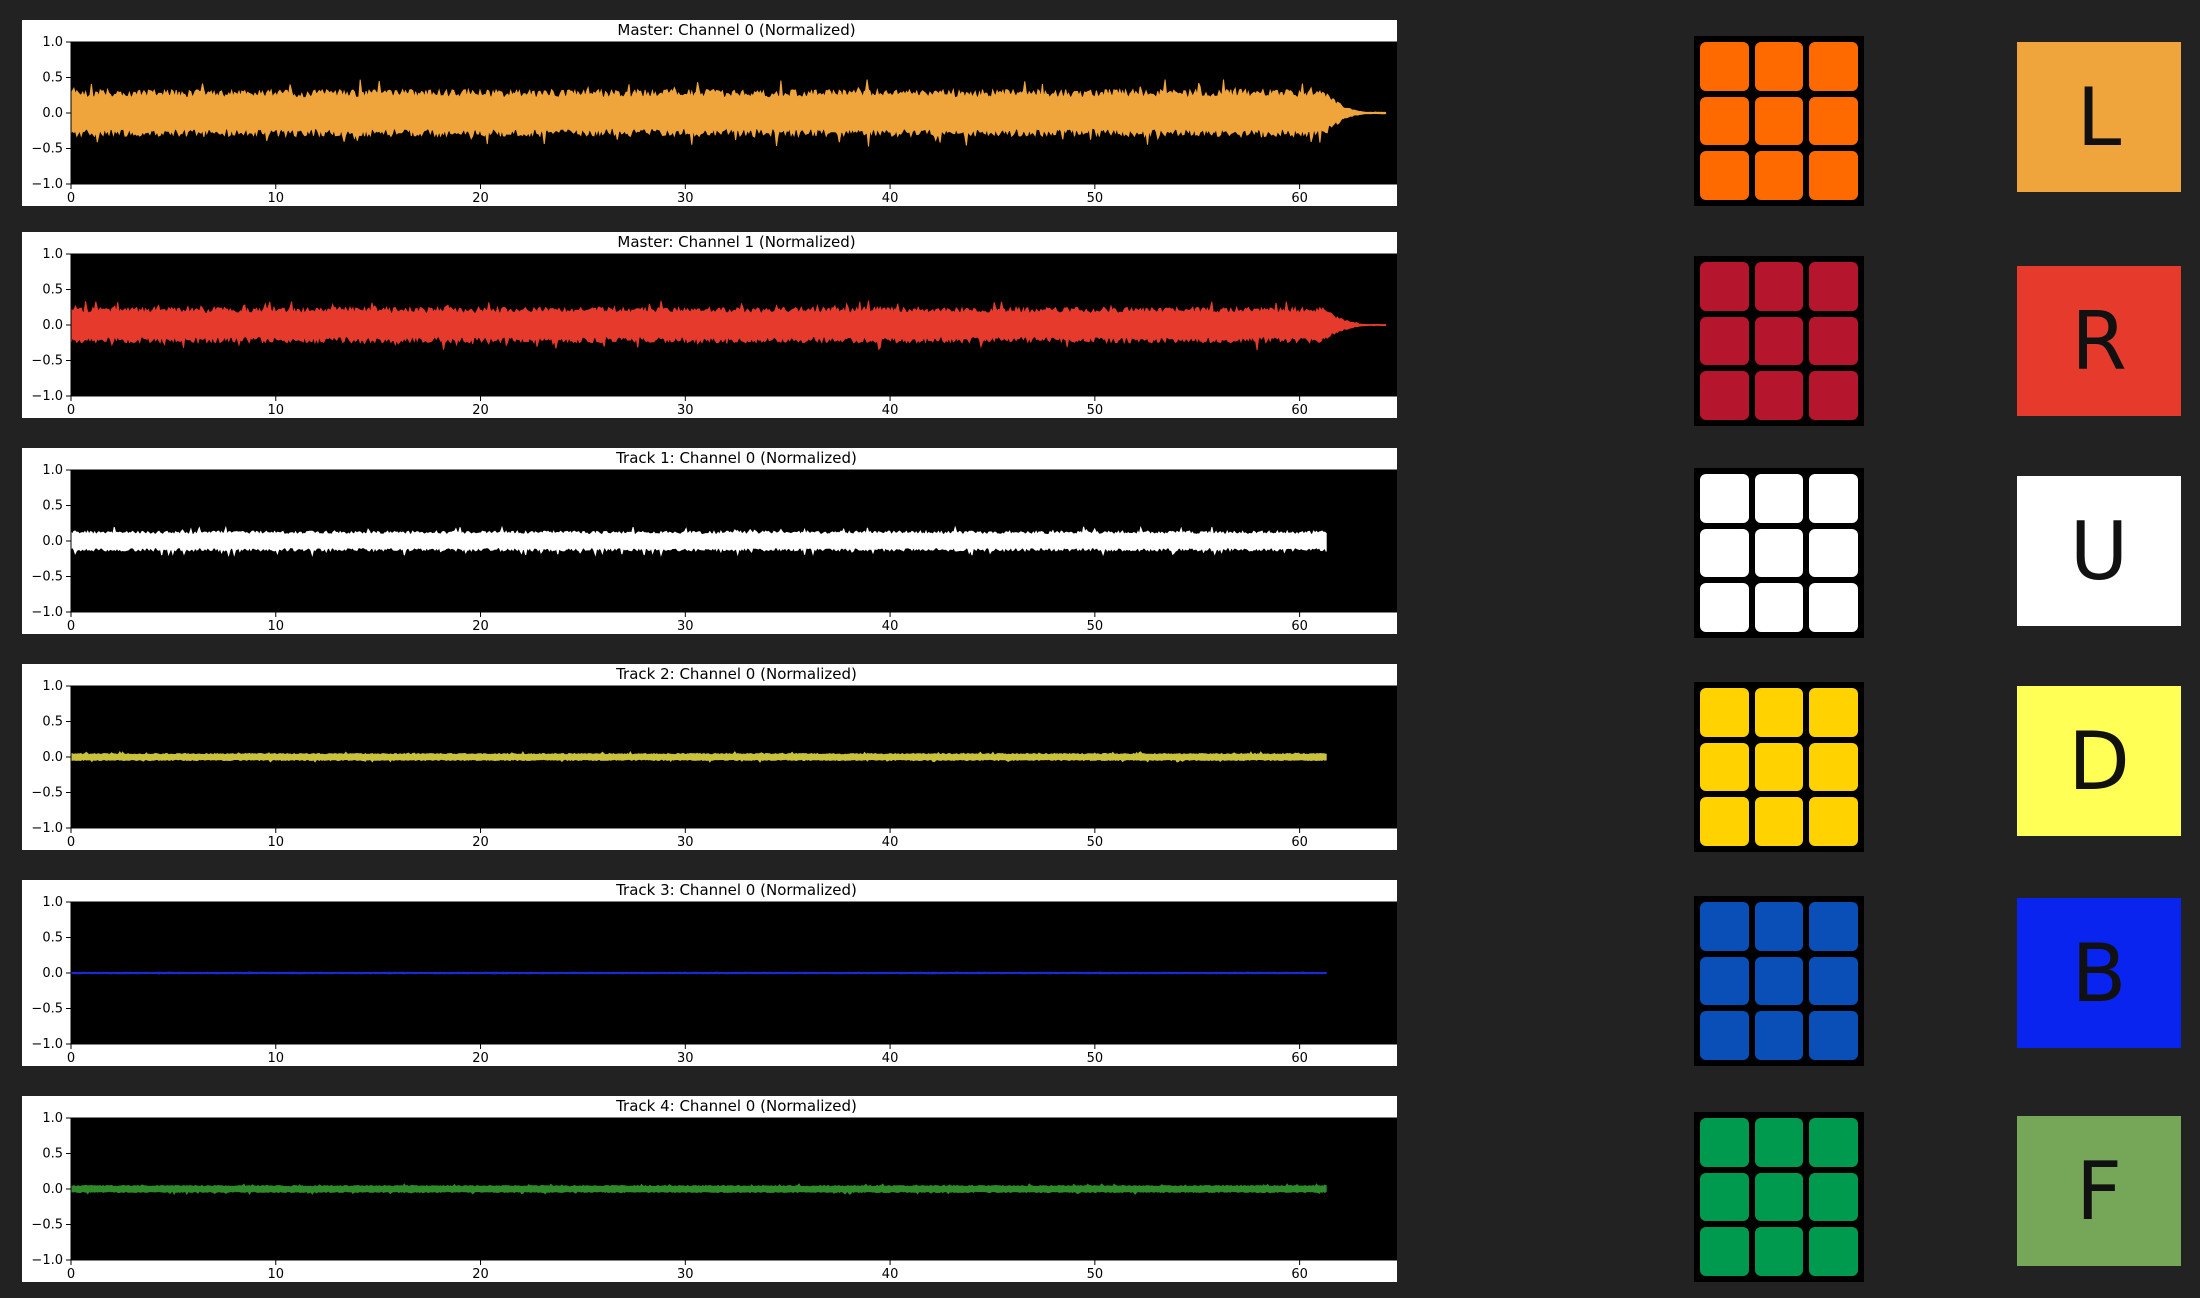 This screenshot has width=2200, height=1298. What do you see at coordinates (698, 973) in the screenshot?
I see `waveform-series` at bounding box center [698, 973].